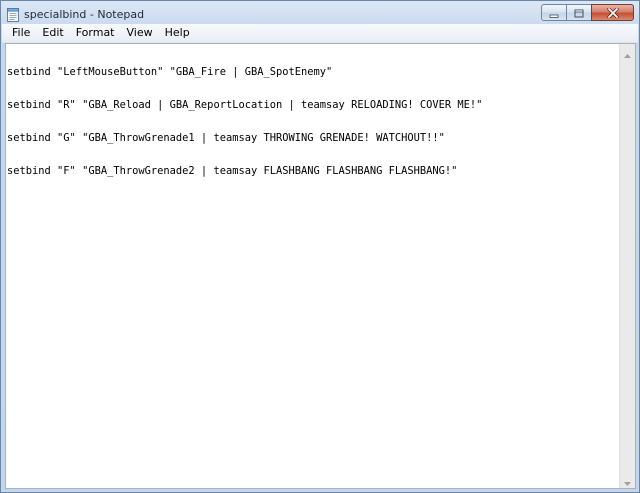 The height and width of the screenshot is (493, 640). I want to click on vertical-scrollbar, so click(627, 266).